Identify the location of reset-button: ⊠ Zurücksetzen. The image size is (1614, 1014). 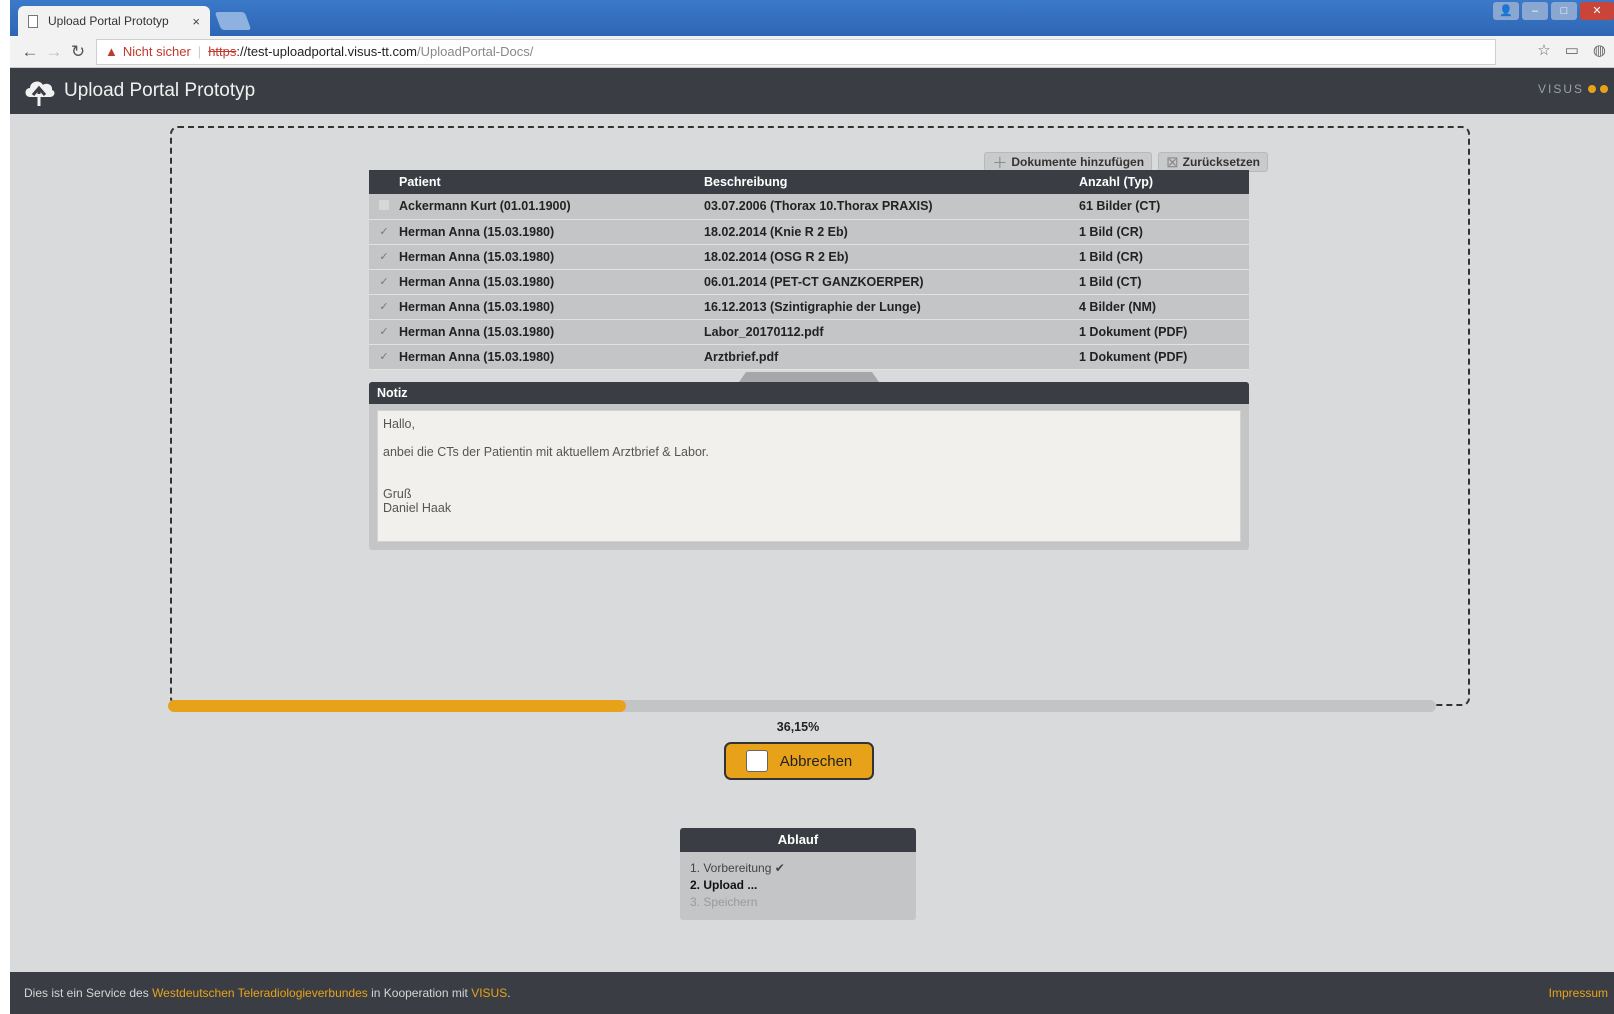
(1213, 162).